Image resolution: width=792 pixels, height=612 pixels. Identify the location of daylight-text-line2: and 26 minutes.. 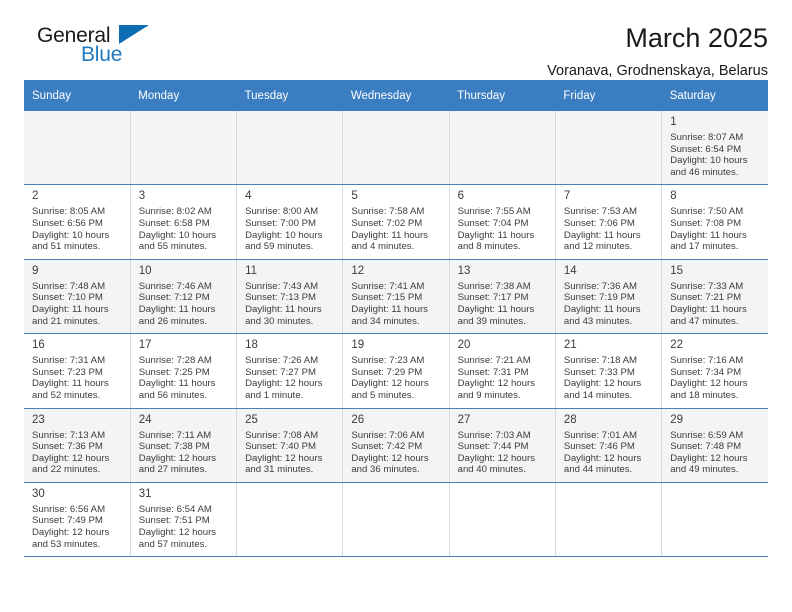
(173, 321).